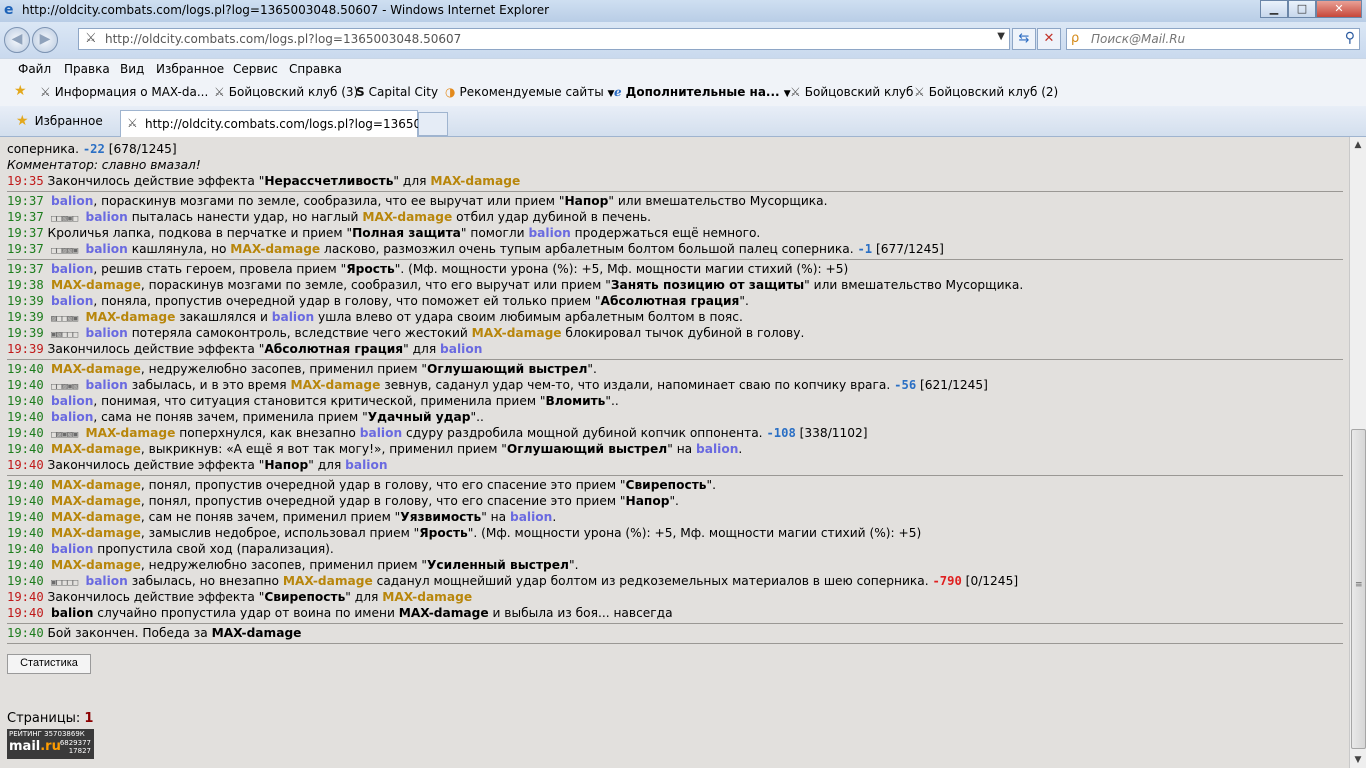 The width and height of the screenshot is (1366, 768). I want to click on scroll-down-icon: ▼, so click(1358, 760).